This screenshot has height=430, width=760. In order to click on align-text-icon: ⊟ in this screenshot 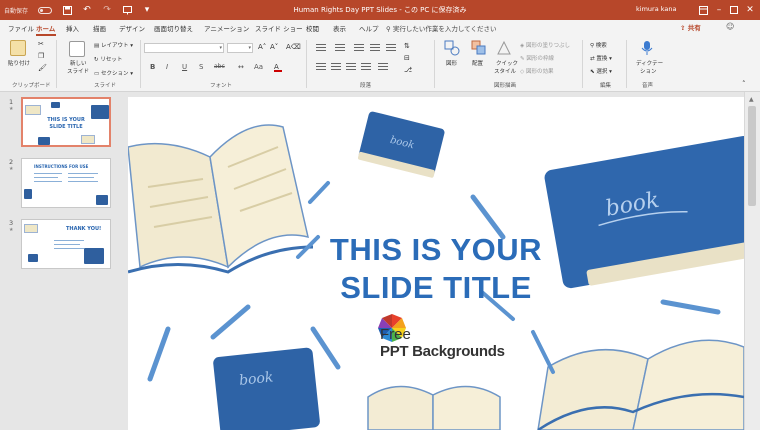, I will do `click(407, 58)`.